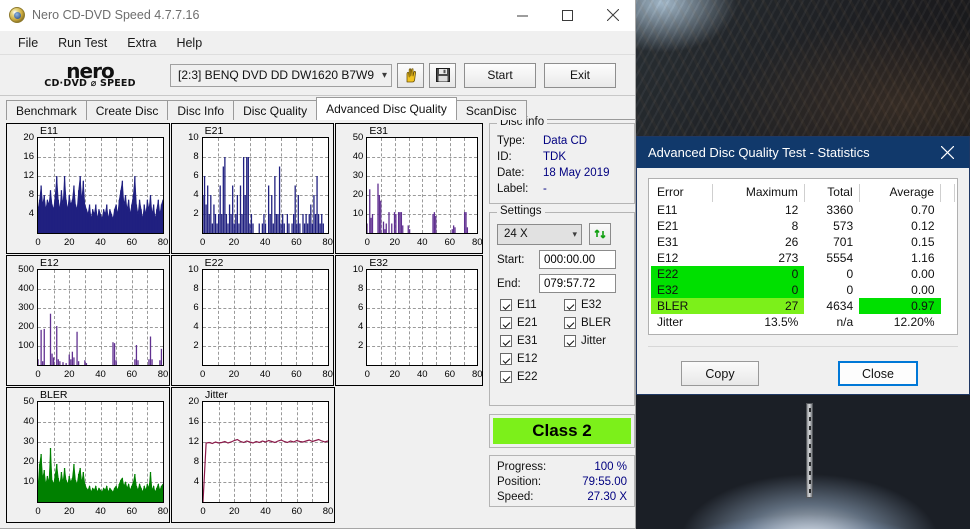 The image size is (970, 529). I want to click on series-e12, so click(100, 339).